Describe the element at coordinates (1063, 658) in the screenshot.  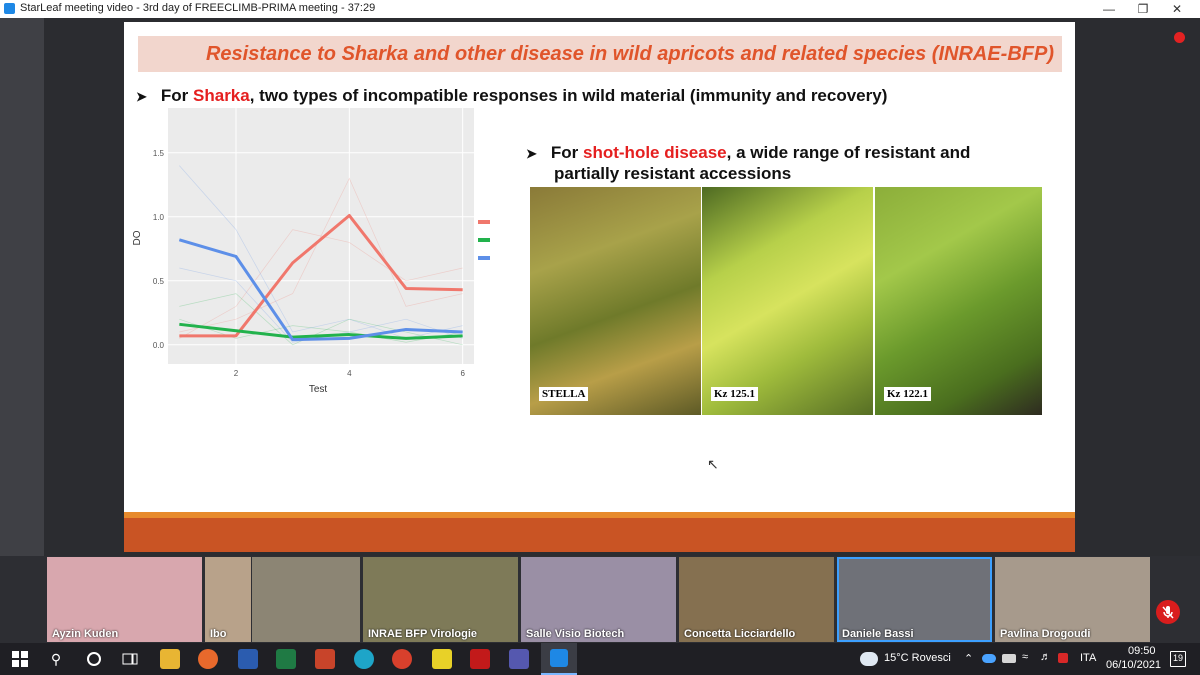
I see `security-icon` at that location.